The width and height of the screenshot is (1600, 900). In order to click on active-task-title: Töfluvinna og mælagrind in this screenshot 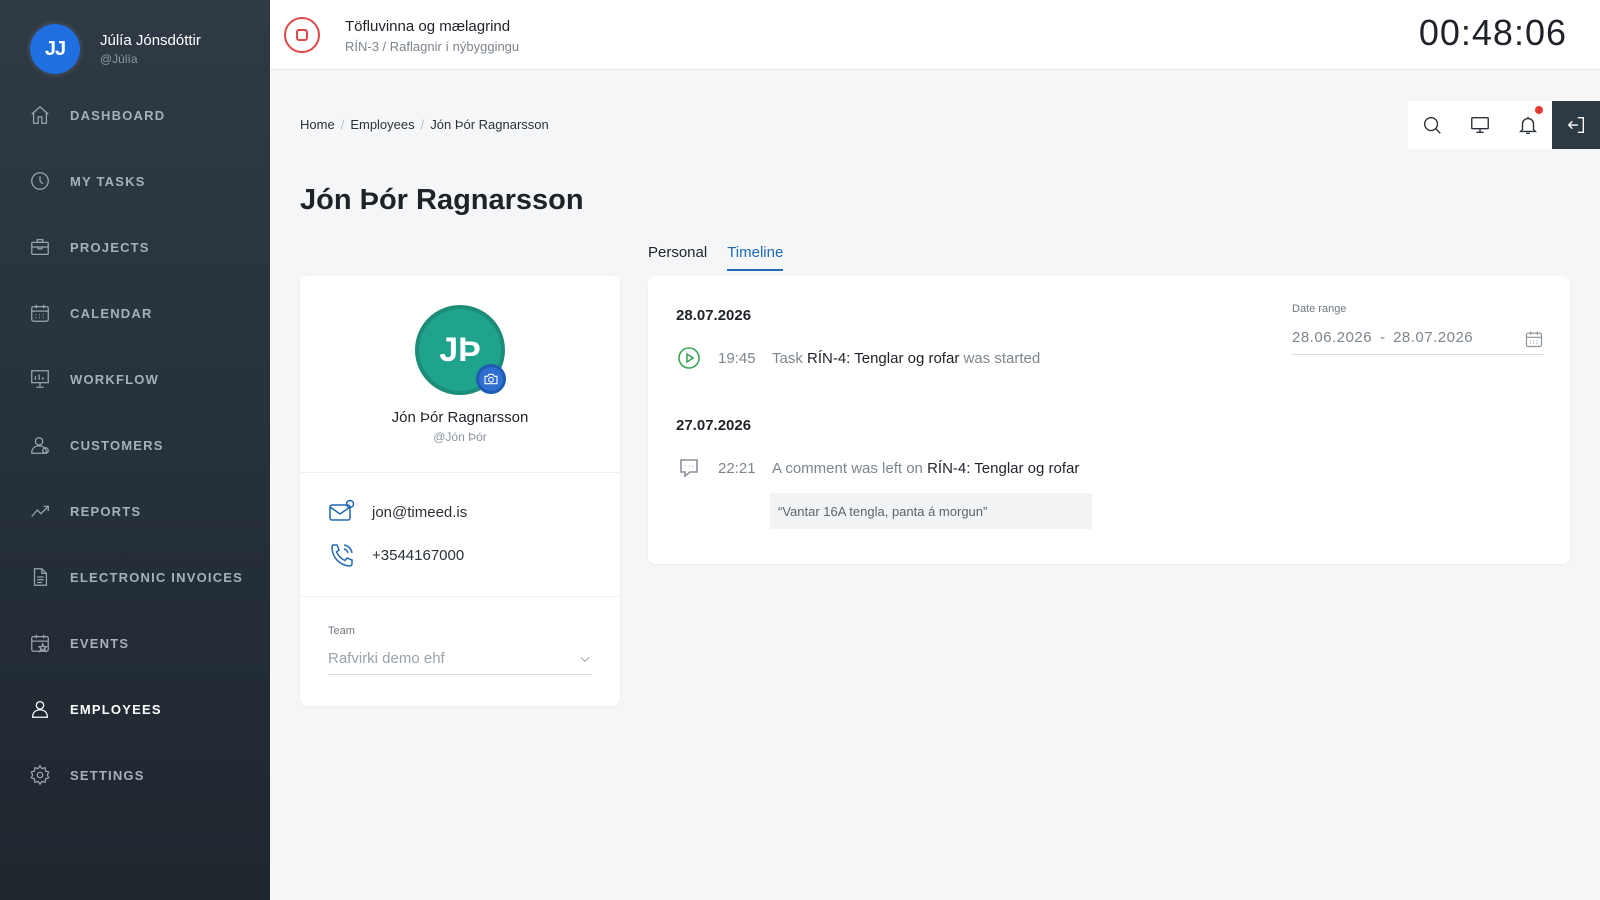, I will do `click(428, 26)`.